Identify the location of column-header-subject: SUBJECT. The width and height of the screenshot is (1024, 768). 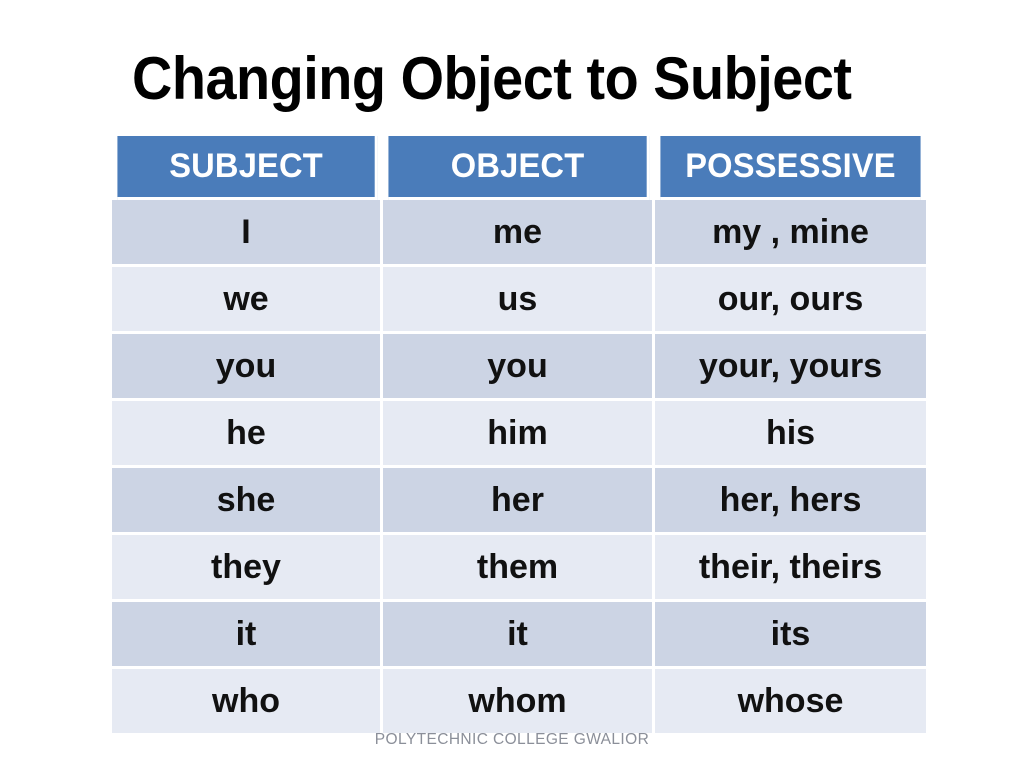
(247, 168).